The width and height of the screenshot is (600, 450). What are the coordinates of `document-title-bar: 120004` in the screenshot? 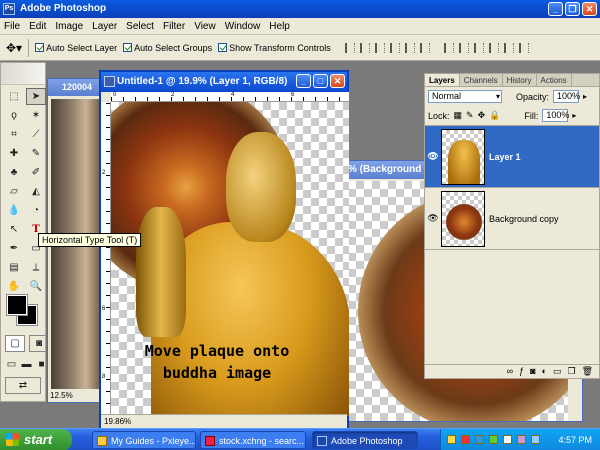 It's located at (75, 87).